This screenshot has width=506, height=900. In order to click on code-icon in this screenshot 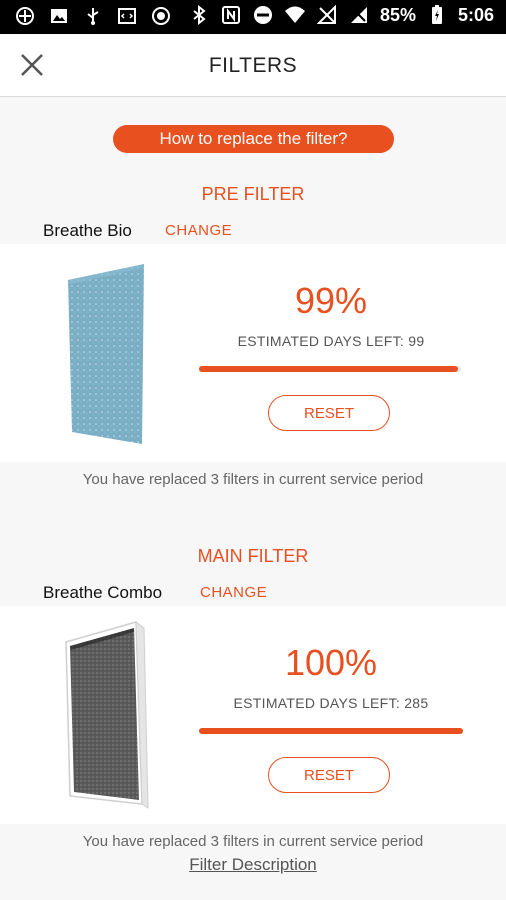, I will do `click(127, 16)`.